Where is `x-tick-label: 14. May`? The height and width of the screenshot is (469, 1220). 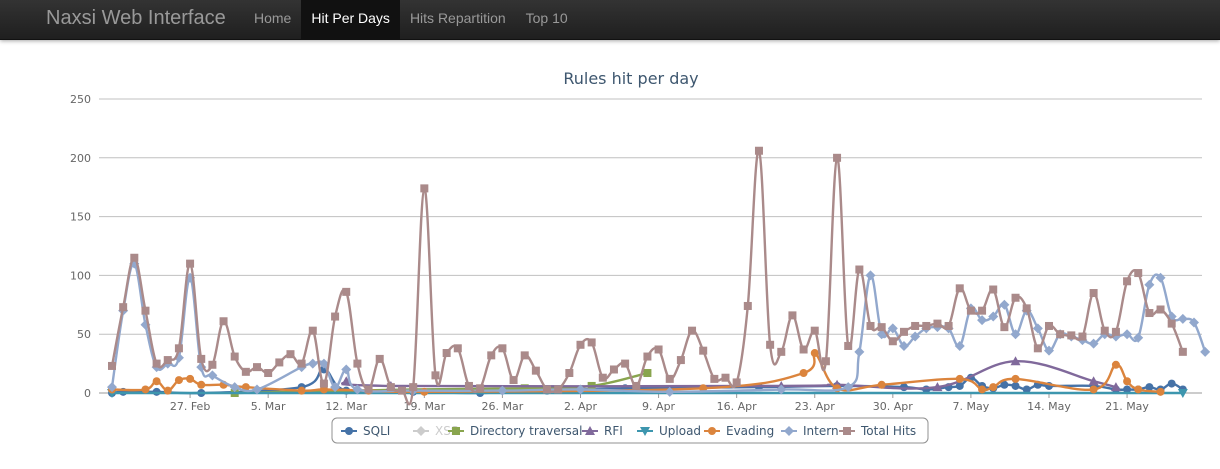
x-tick-label: 14. May is located at coordinates (1049, 406).